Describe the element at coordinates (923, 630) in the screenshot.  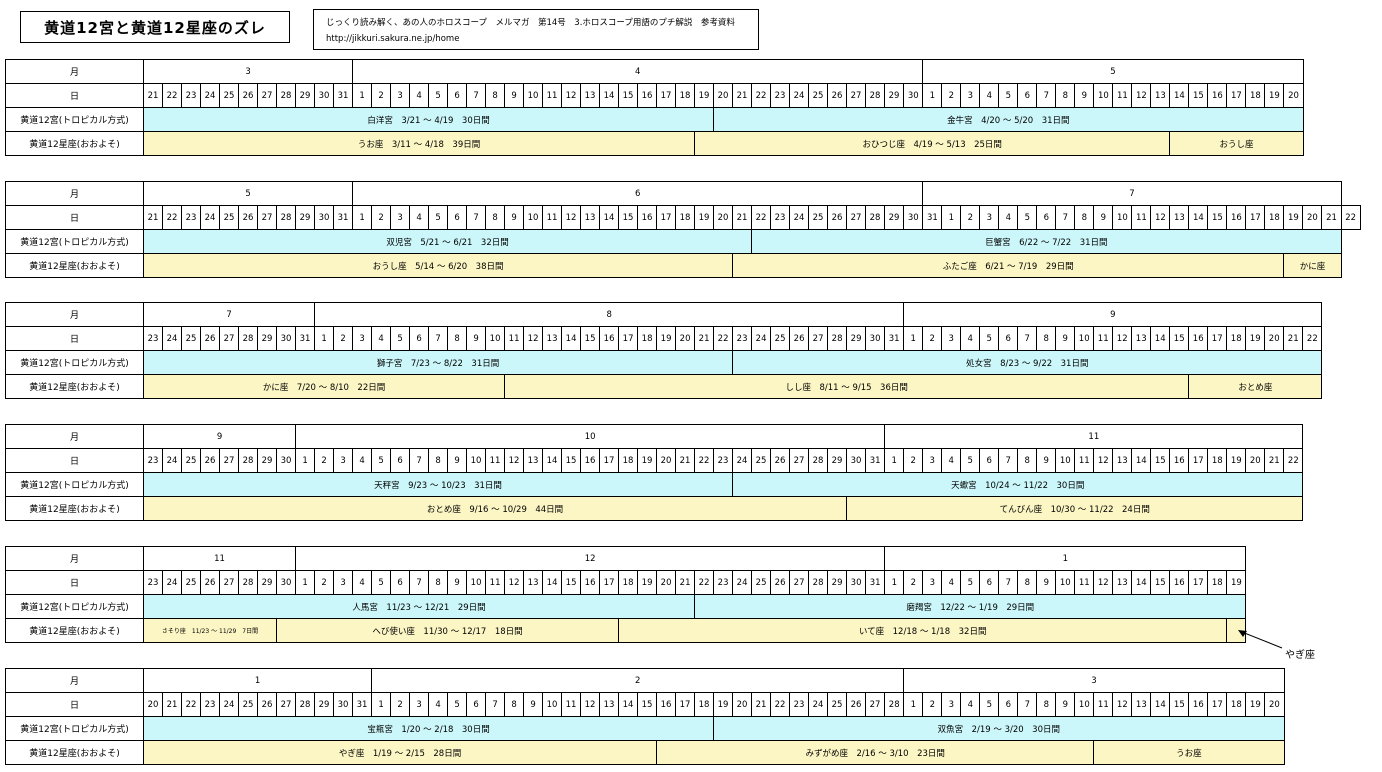
I see `sidereal-constellation-cell: いて座 12/18 ～ 1/18 32日間` at that location.